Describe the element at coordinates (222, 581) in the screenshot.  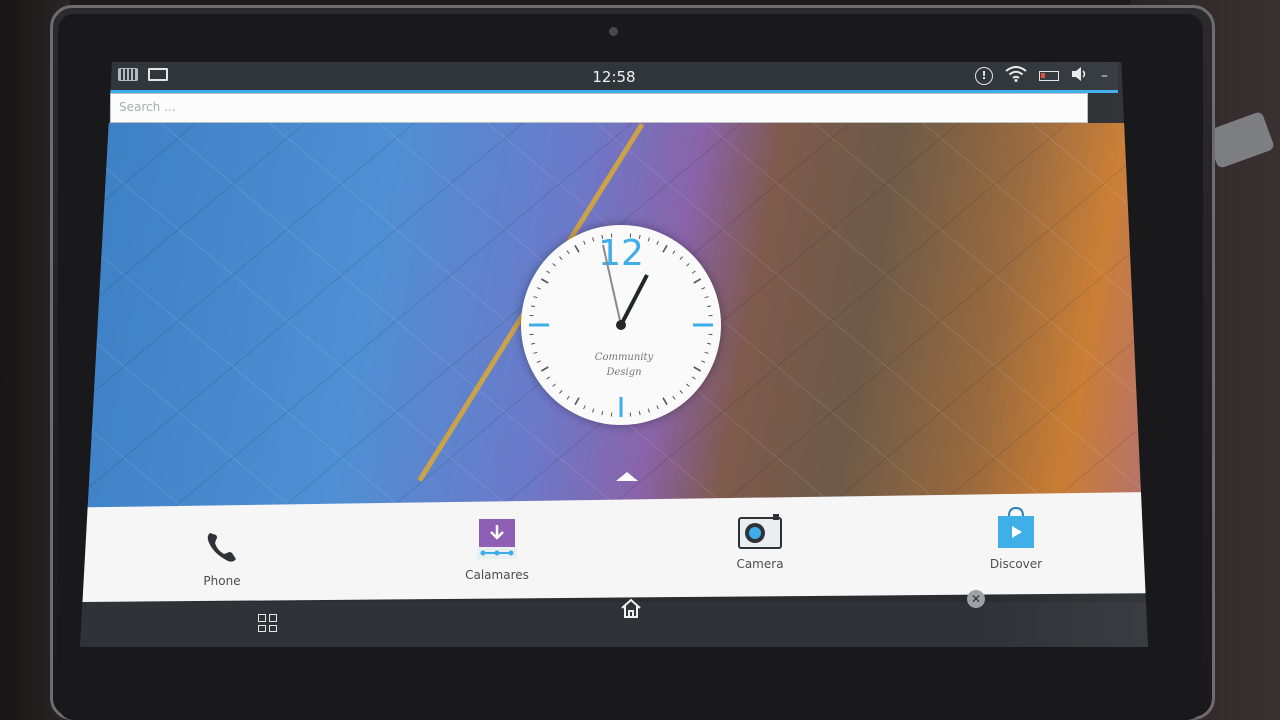
I see `dock-app-label: Phone` at that location.